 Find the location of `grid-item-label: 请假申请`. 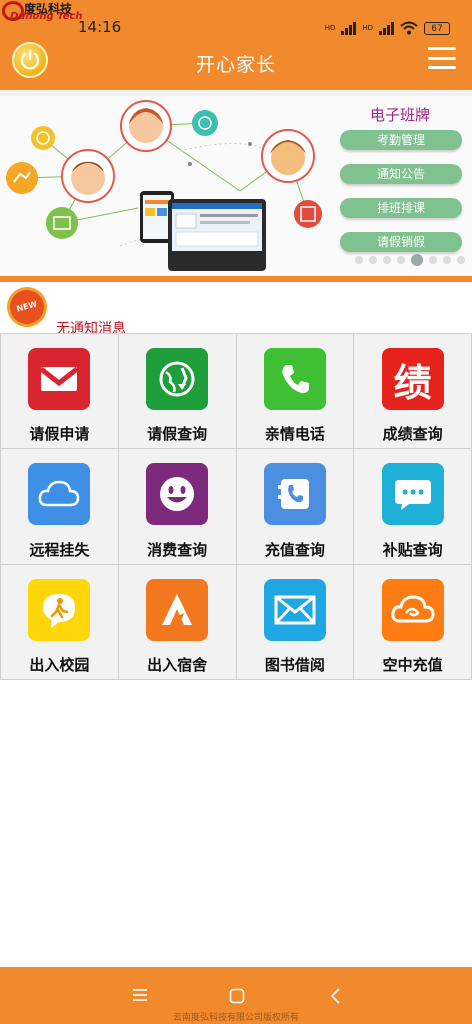

grid-item-label: 请假申请 is located at coordinates (59, 434).